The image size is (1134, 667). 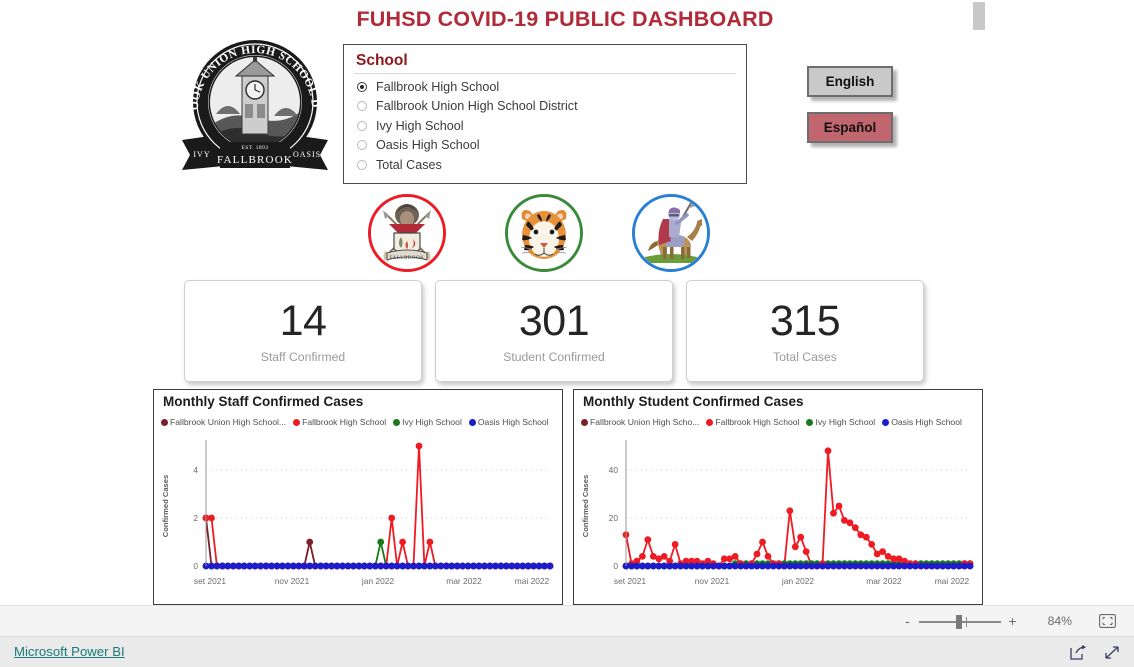 What do you see at coordinates (407, 233) in the screenshot?
I see `fallbrook-warriors-logo: FALLBROOK` at bounding box center [407, 233].